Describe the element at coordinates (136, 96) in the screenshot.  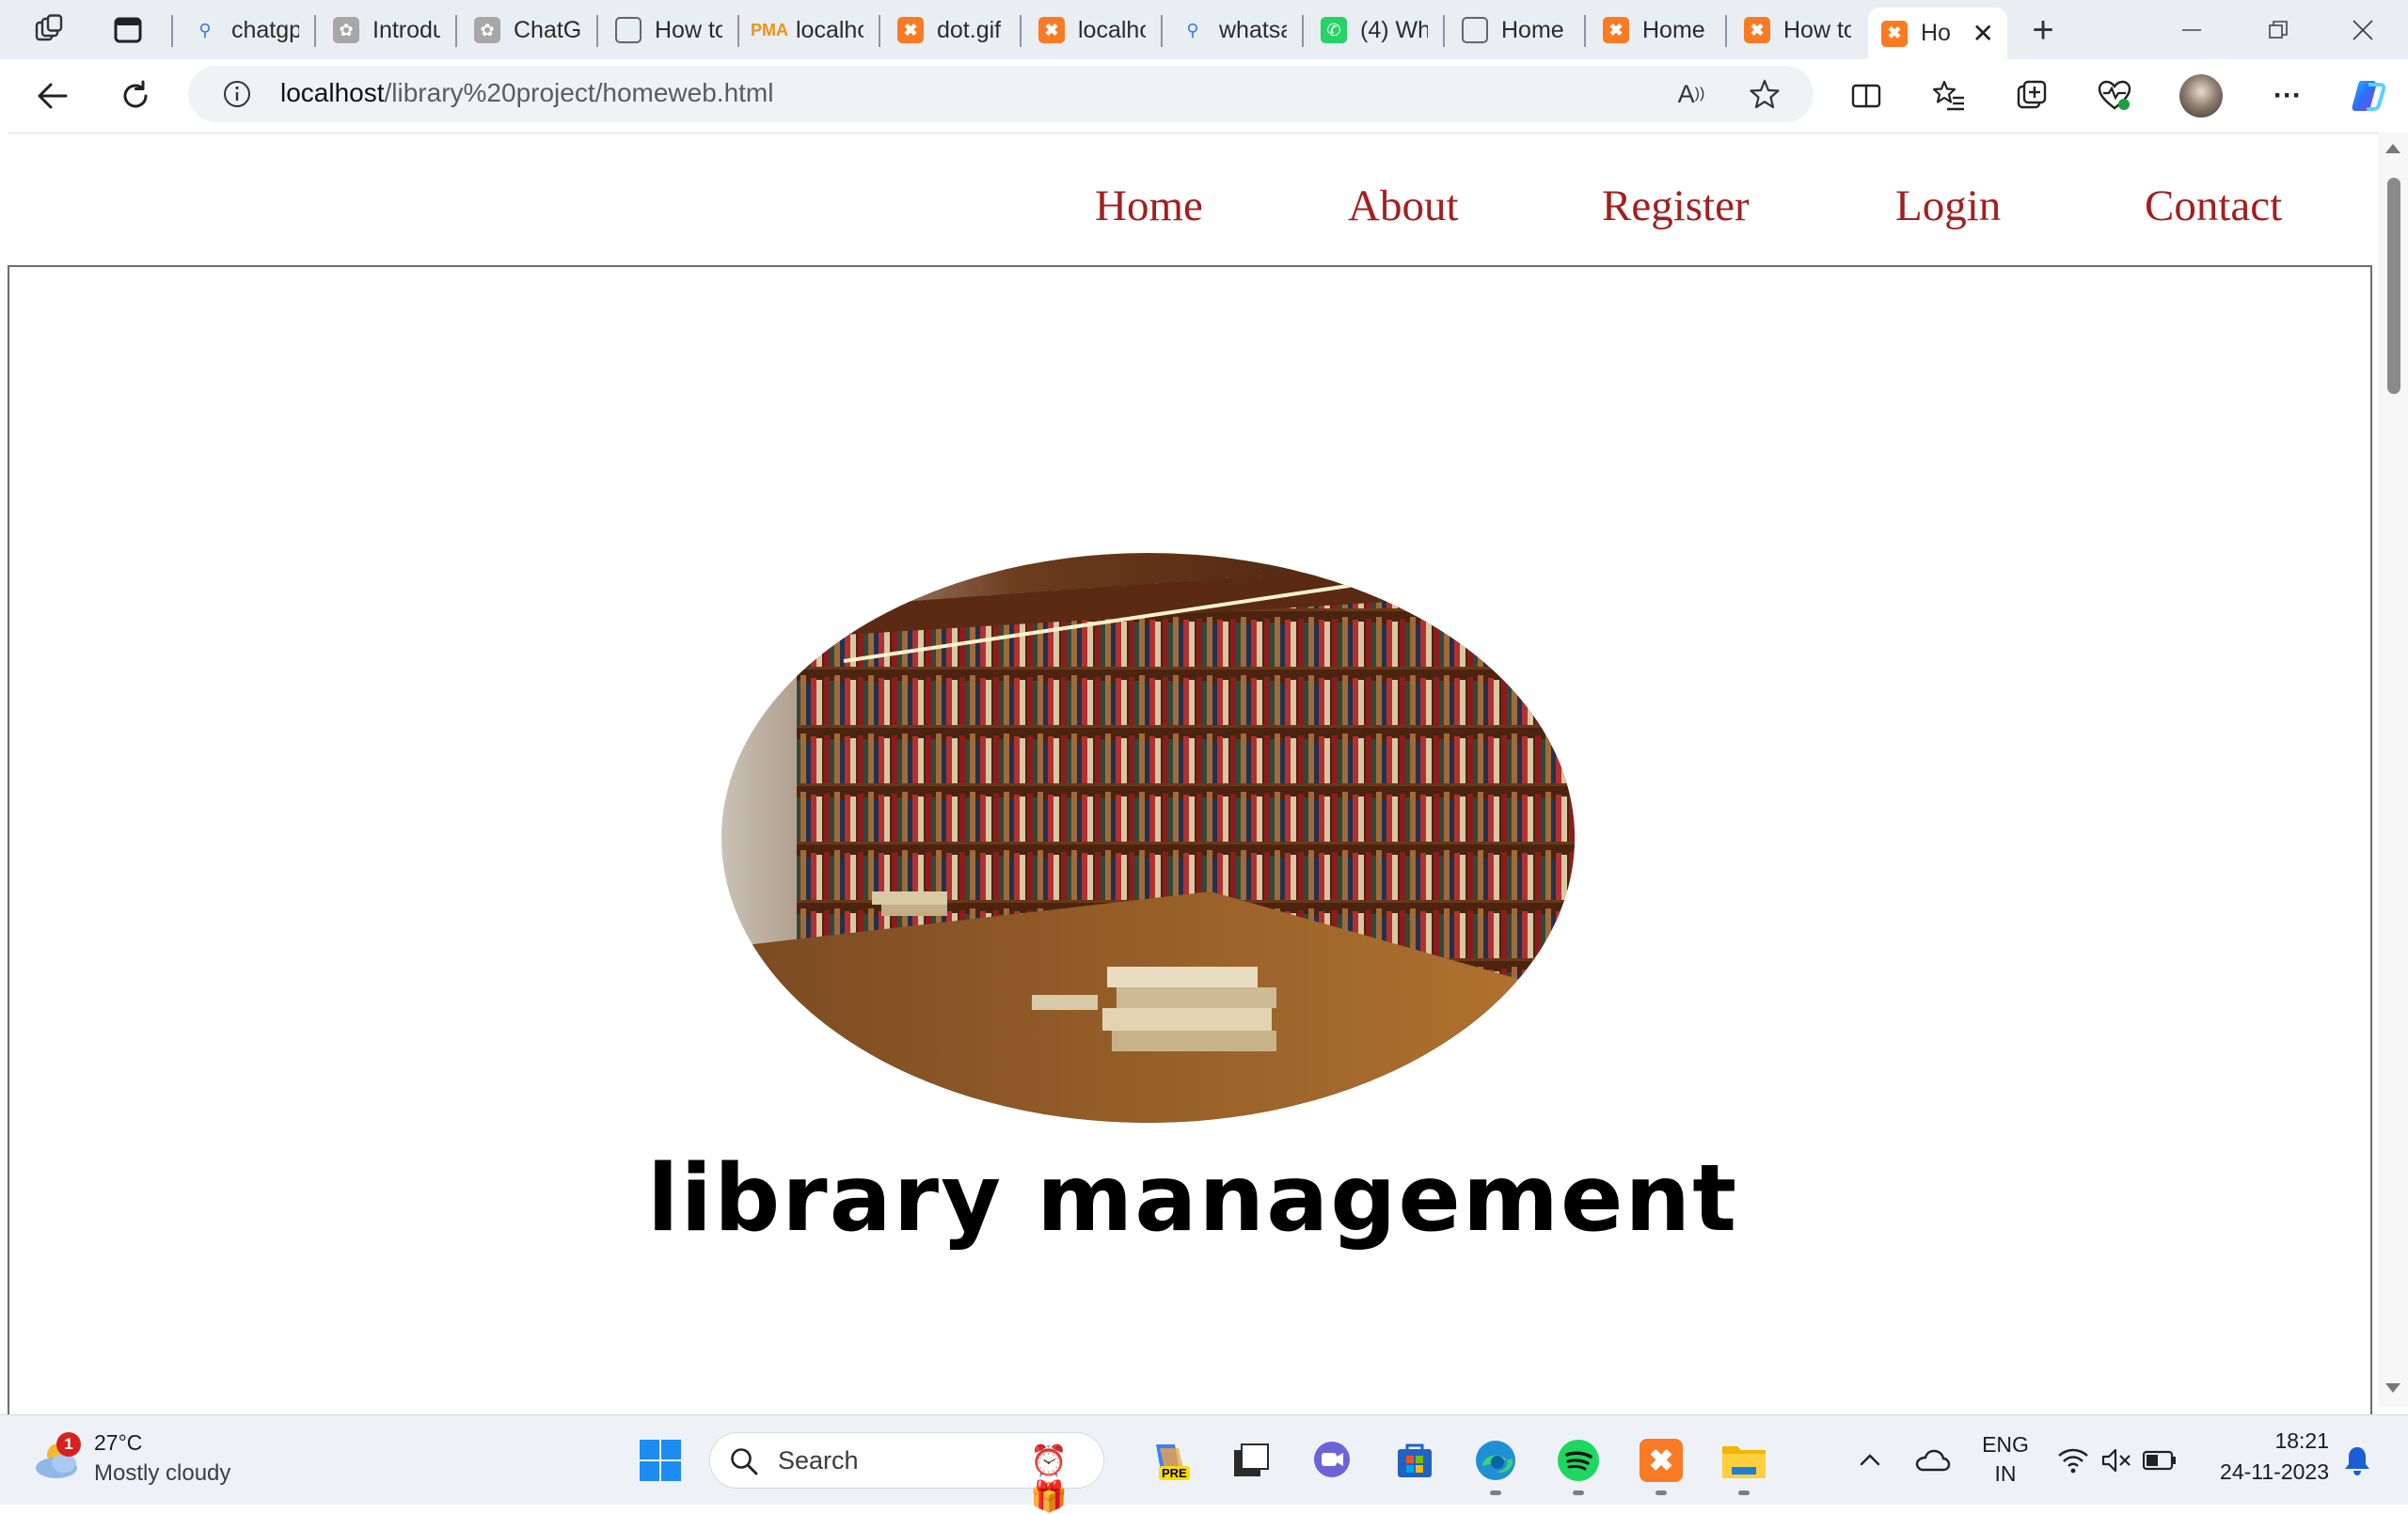
I see `refresh-icon` at that location.